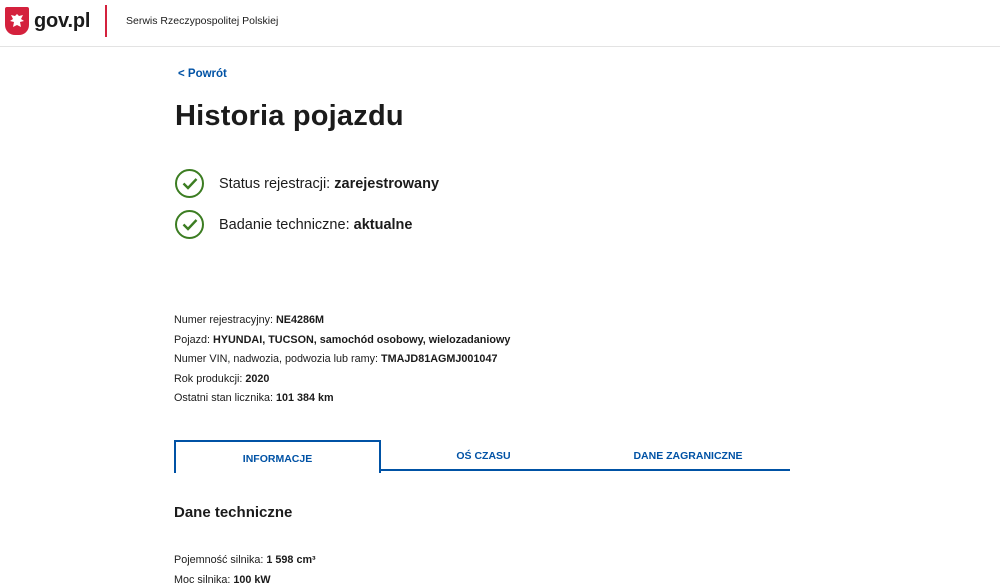  Describe the element at coordinates (233, 512) in the screenshot. I see `section-title: Dane techniczne` at that location.